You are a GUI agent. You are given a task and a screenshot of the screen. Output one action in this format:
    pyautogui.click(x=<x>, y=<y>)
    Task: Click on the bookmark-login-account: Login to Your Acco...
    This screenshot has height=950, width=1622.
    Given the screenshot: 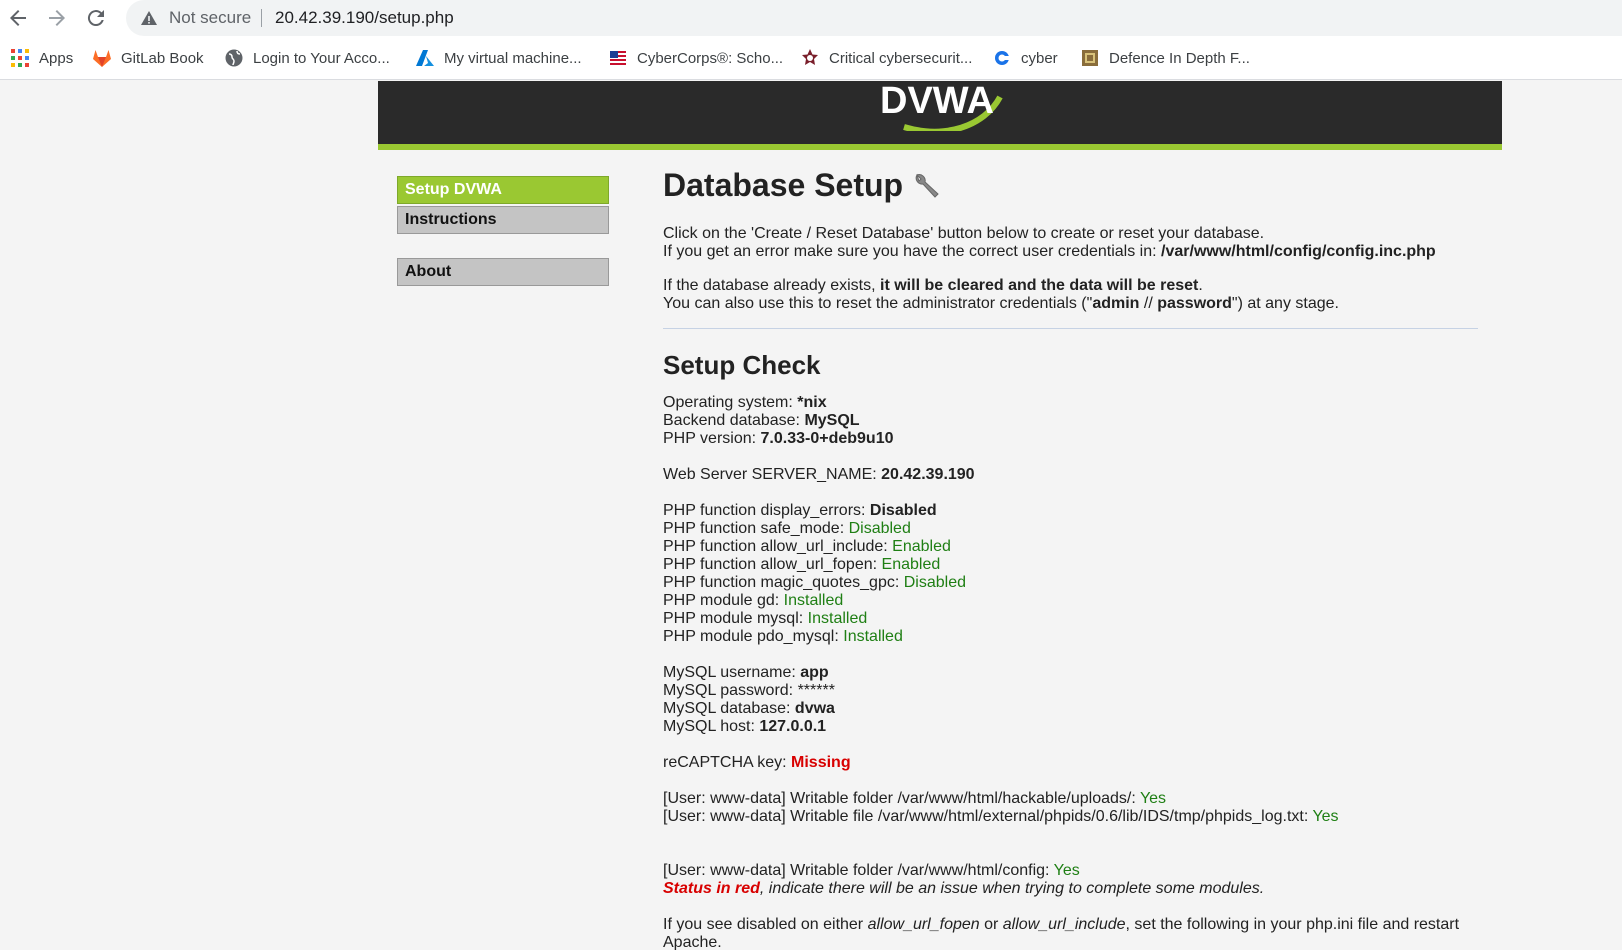 What is the action you would take?
    pyautogui.click(x=307, y=58)
    